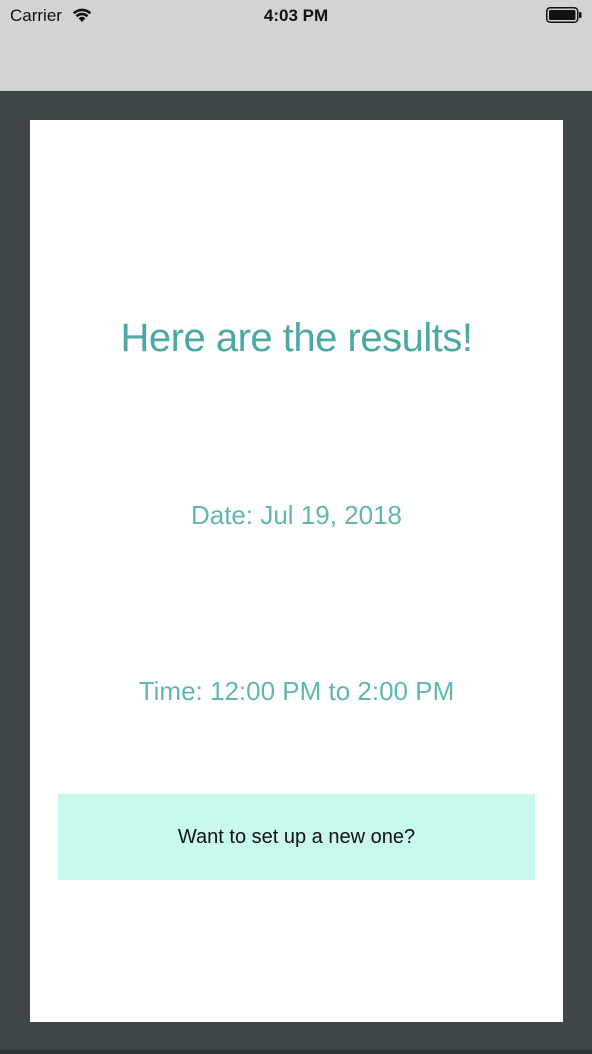 This screenshot has width=592, height=1054. What do you see at coordinates (564, 15) in the screenshot?
I see `battery-icon` at bounding box center [564, 15].